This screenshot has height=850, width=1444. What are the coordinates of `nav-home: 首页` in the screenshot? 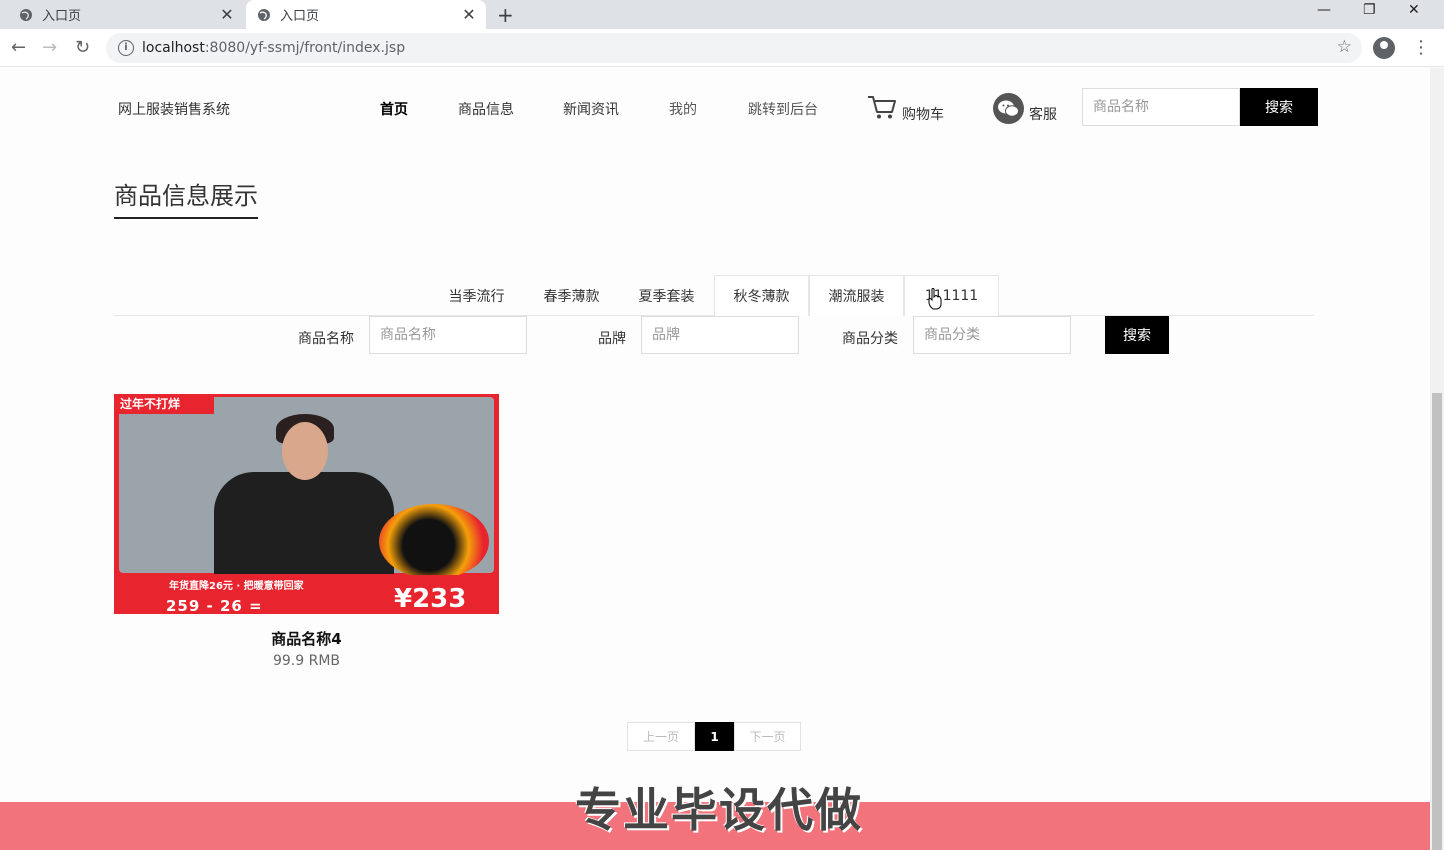 It's located at (394, 109).